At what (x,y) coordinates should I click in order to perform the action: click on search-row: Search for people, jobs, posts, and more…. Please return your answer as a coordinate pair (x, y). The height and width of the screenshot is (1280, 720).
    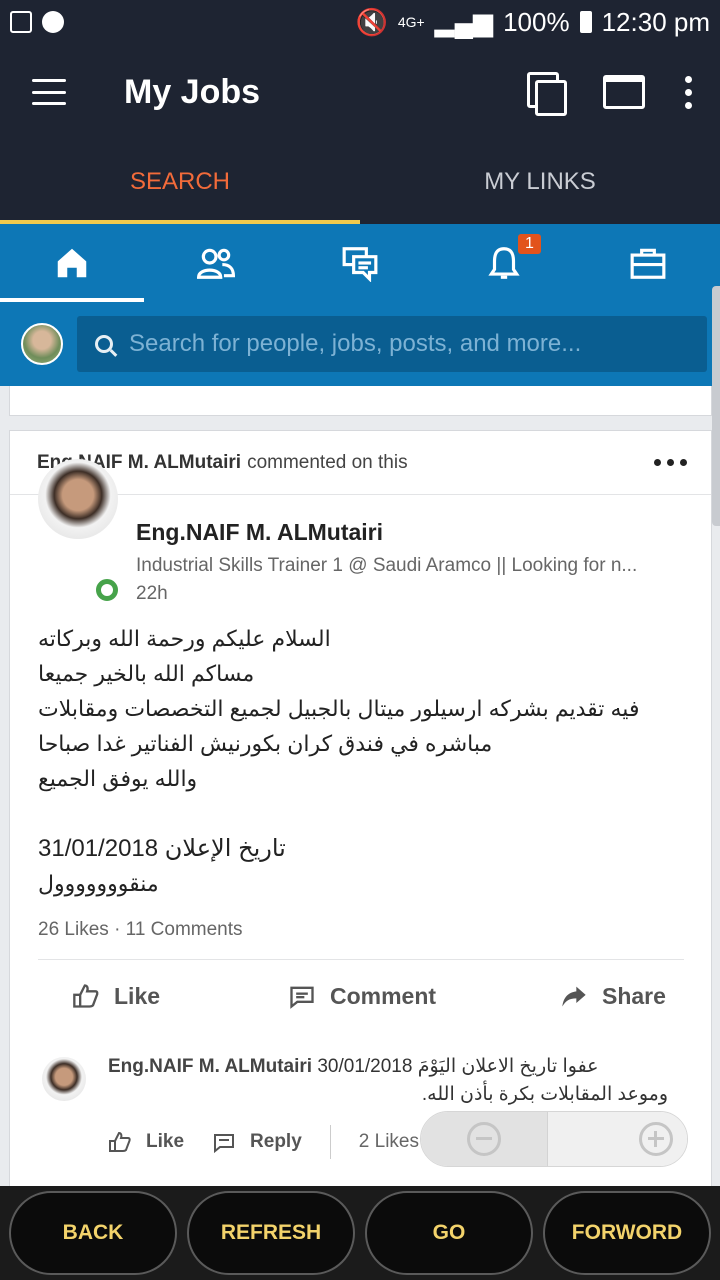
    Looking at the image, I should click on (360, 344).